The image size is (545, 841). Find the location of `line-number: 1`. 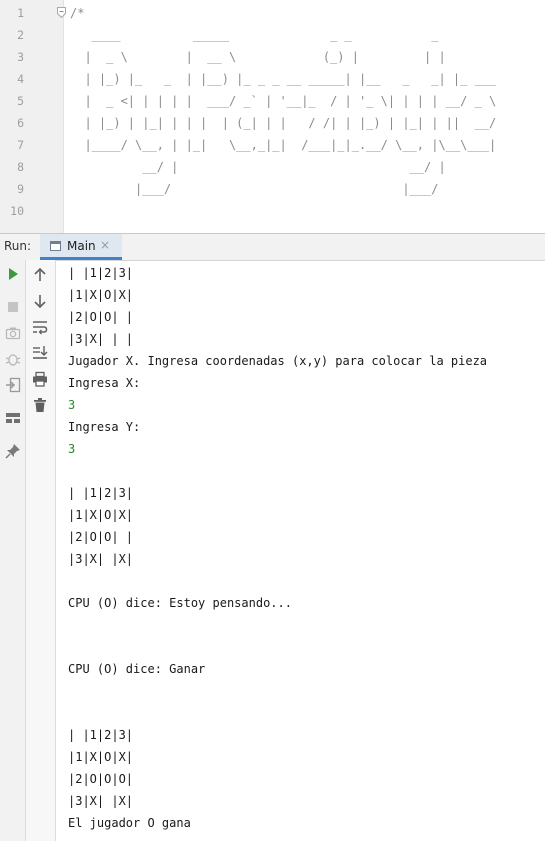

line-number: 1 is located at coordinates (20, 13).